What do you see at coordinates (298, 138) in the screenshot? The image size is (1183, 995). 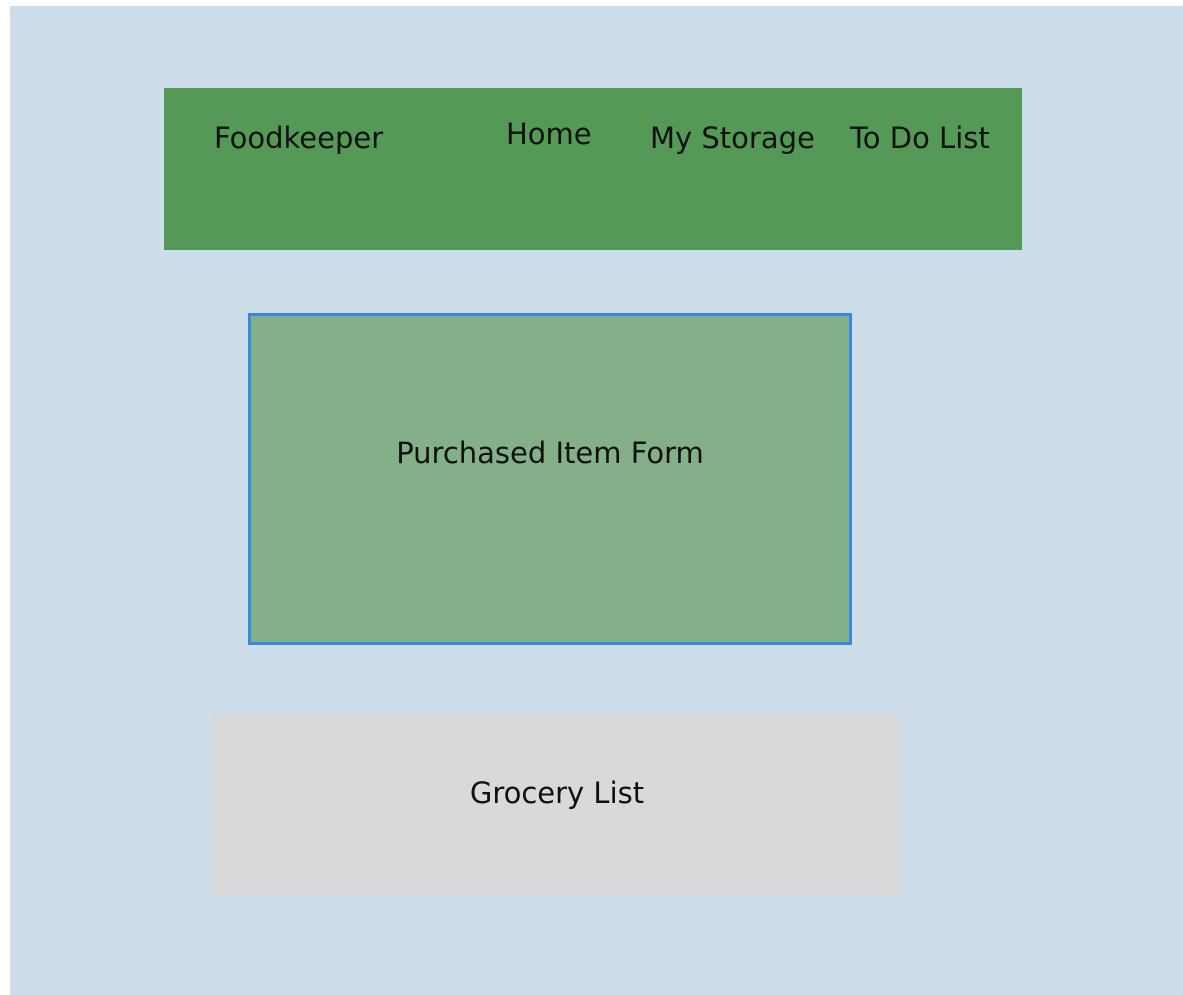 I see `brand-title: Foodkeeper` at bounding box center [298, 138].